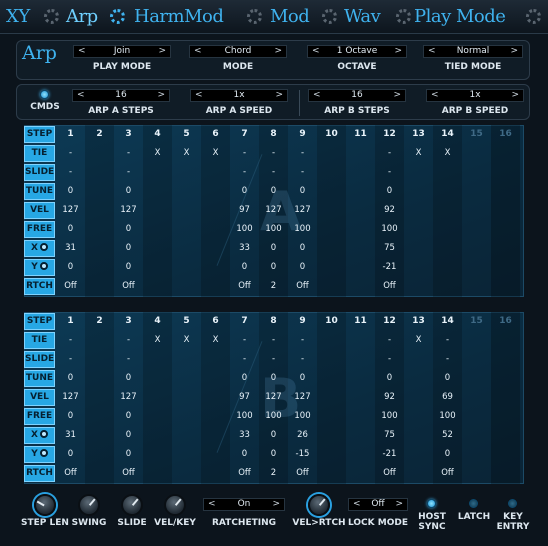 This screenshot has width=548, height=546. I want to click on step-cell: X, so click(447, 153).